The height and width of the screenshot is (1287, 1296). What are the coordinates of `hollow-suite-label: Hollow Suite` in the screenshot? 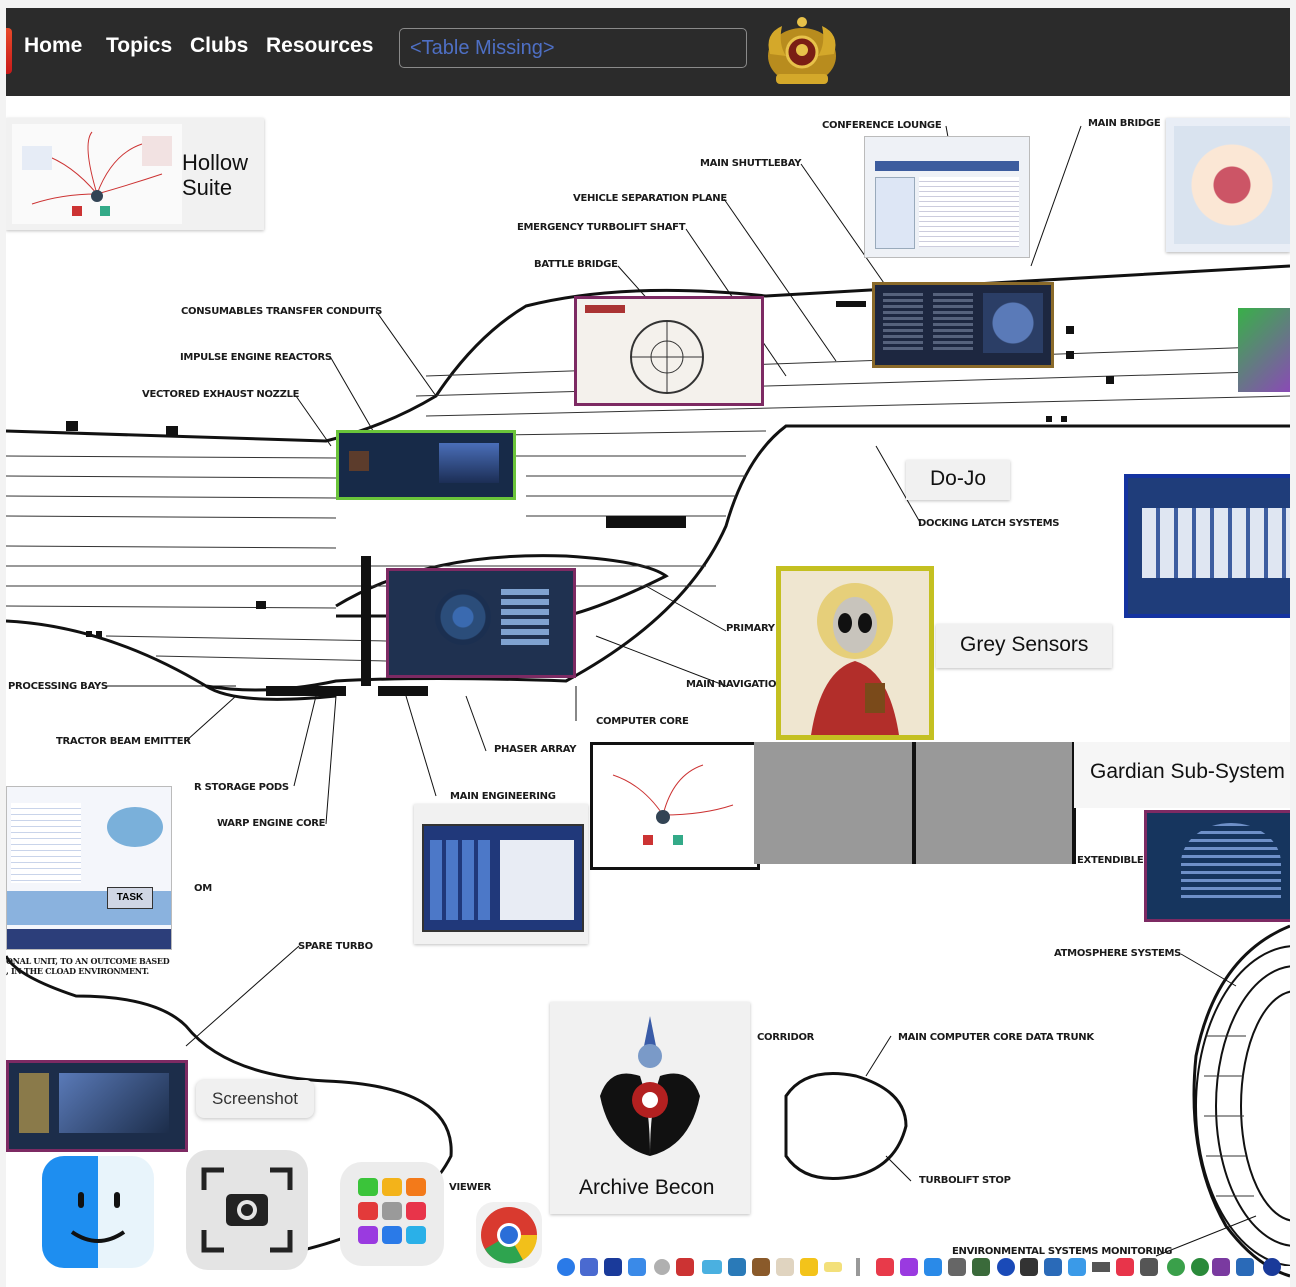 It's located at (215, 175).